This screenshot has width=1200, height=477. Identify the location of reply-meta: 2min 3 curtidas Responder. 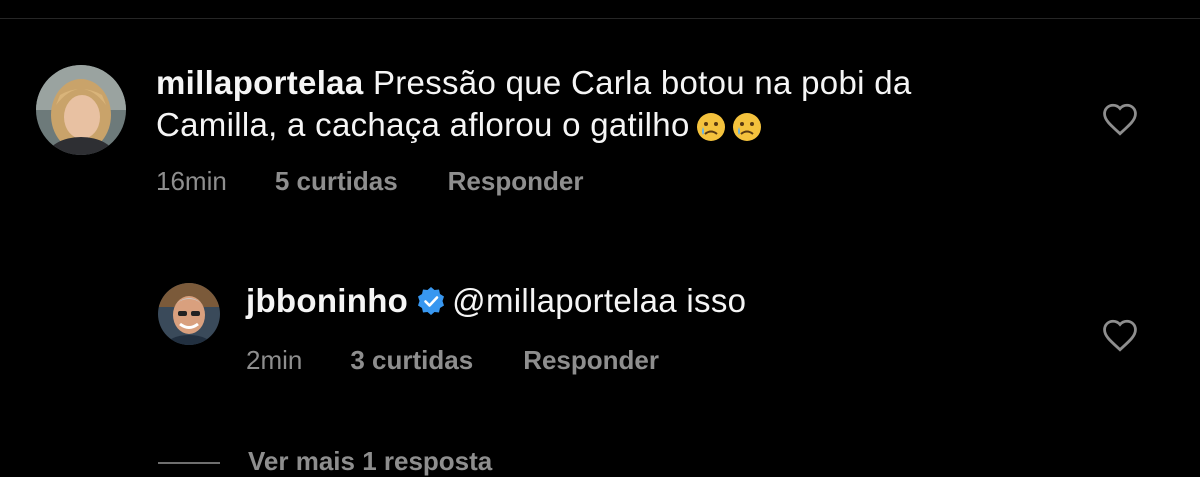
(452, 360).